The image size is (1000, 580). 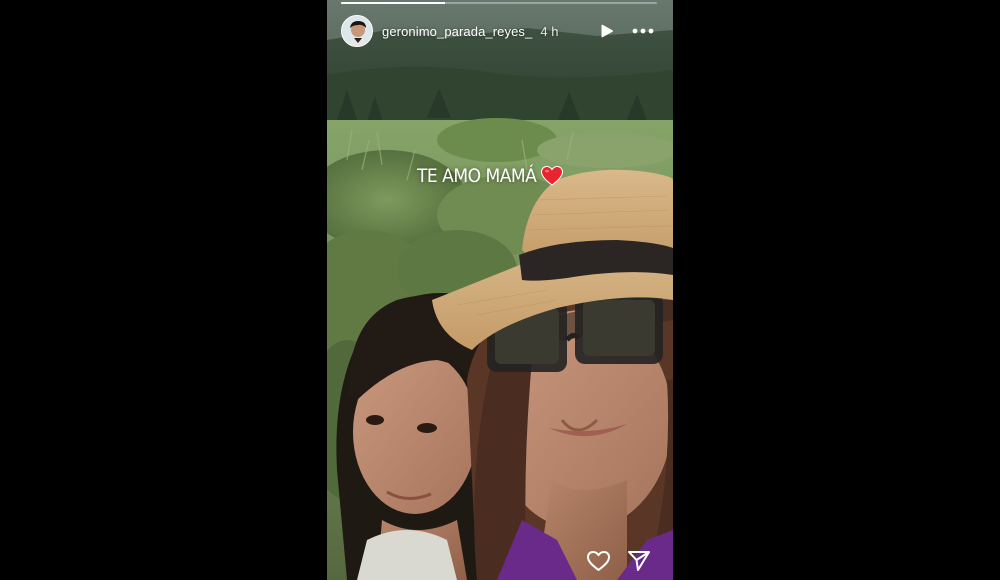 I want to click on more-options-icon, so click(x=643, y=31).